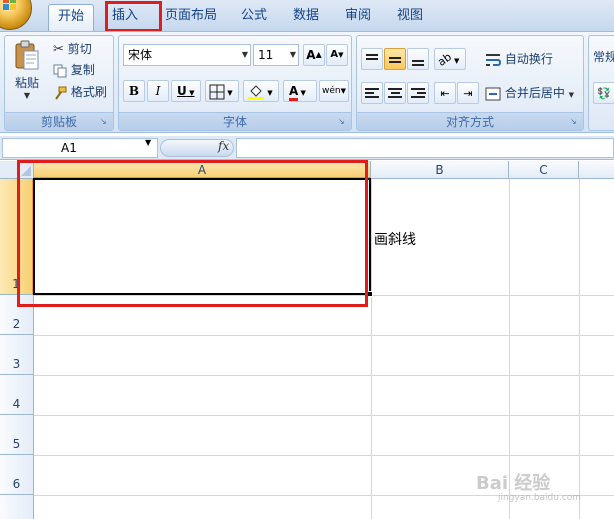 The image size is (614, 519). Describe the element at coordinates (440, 170) in the screenshot. I see `column-header-b: B` at that location.